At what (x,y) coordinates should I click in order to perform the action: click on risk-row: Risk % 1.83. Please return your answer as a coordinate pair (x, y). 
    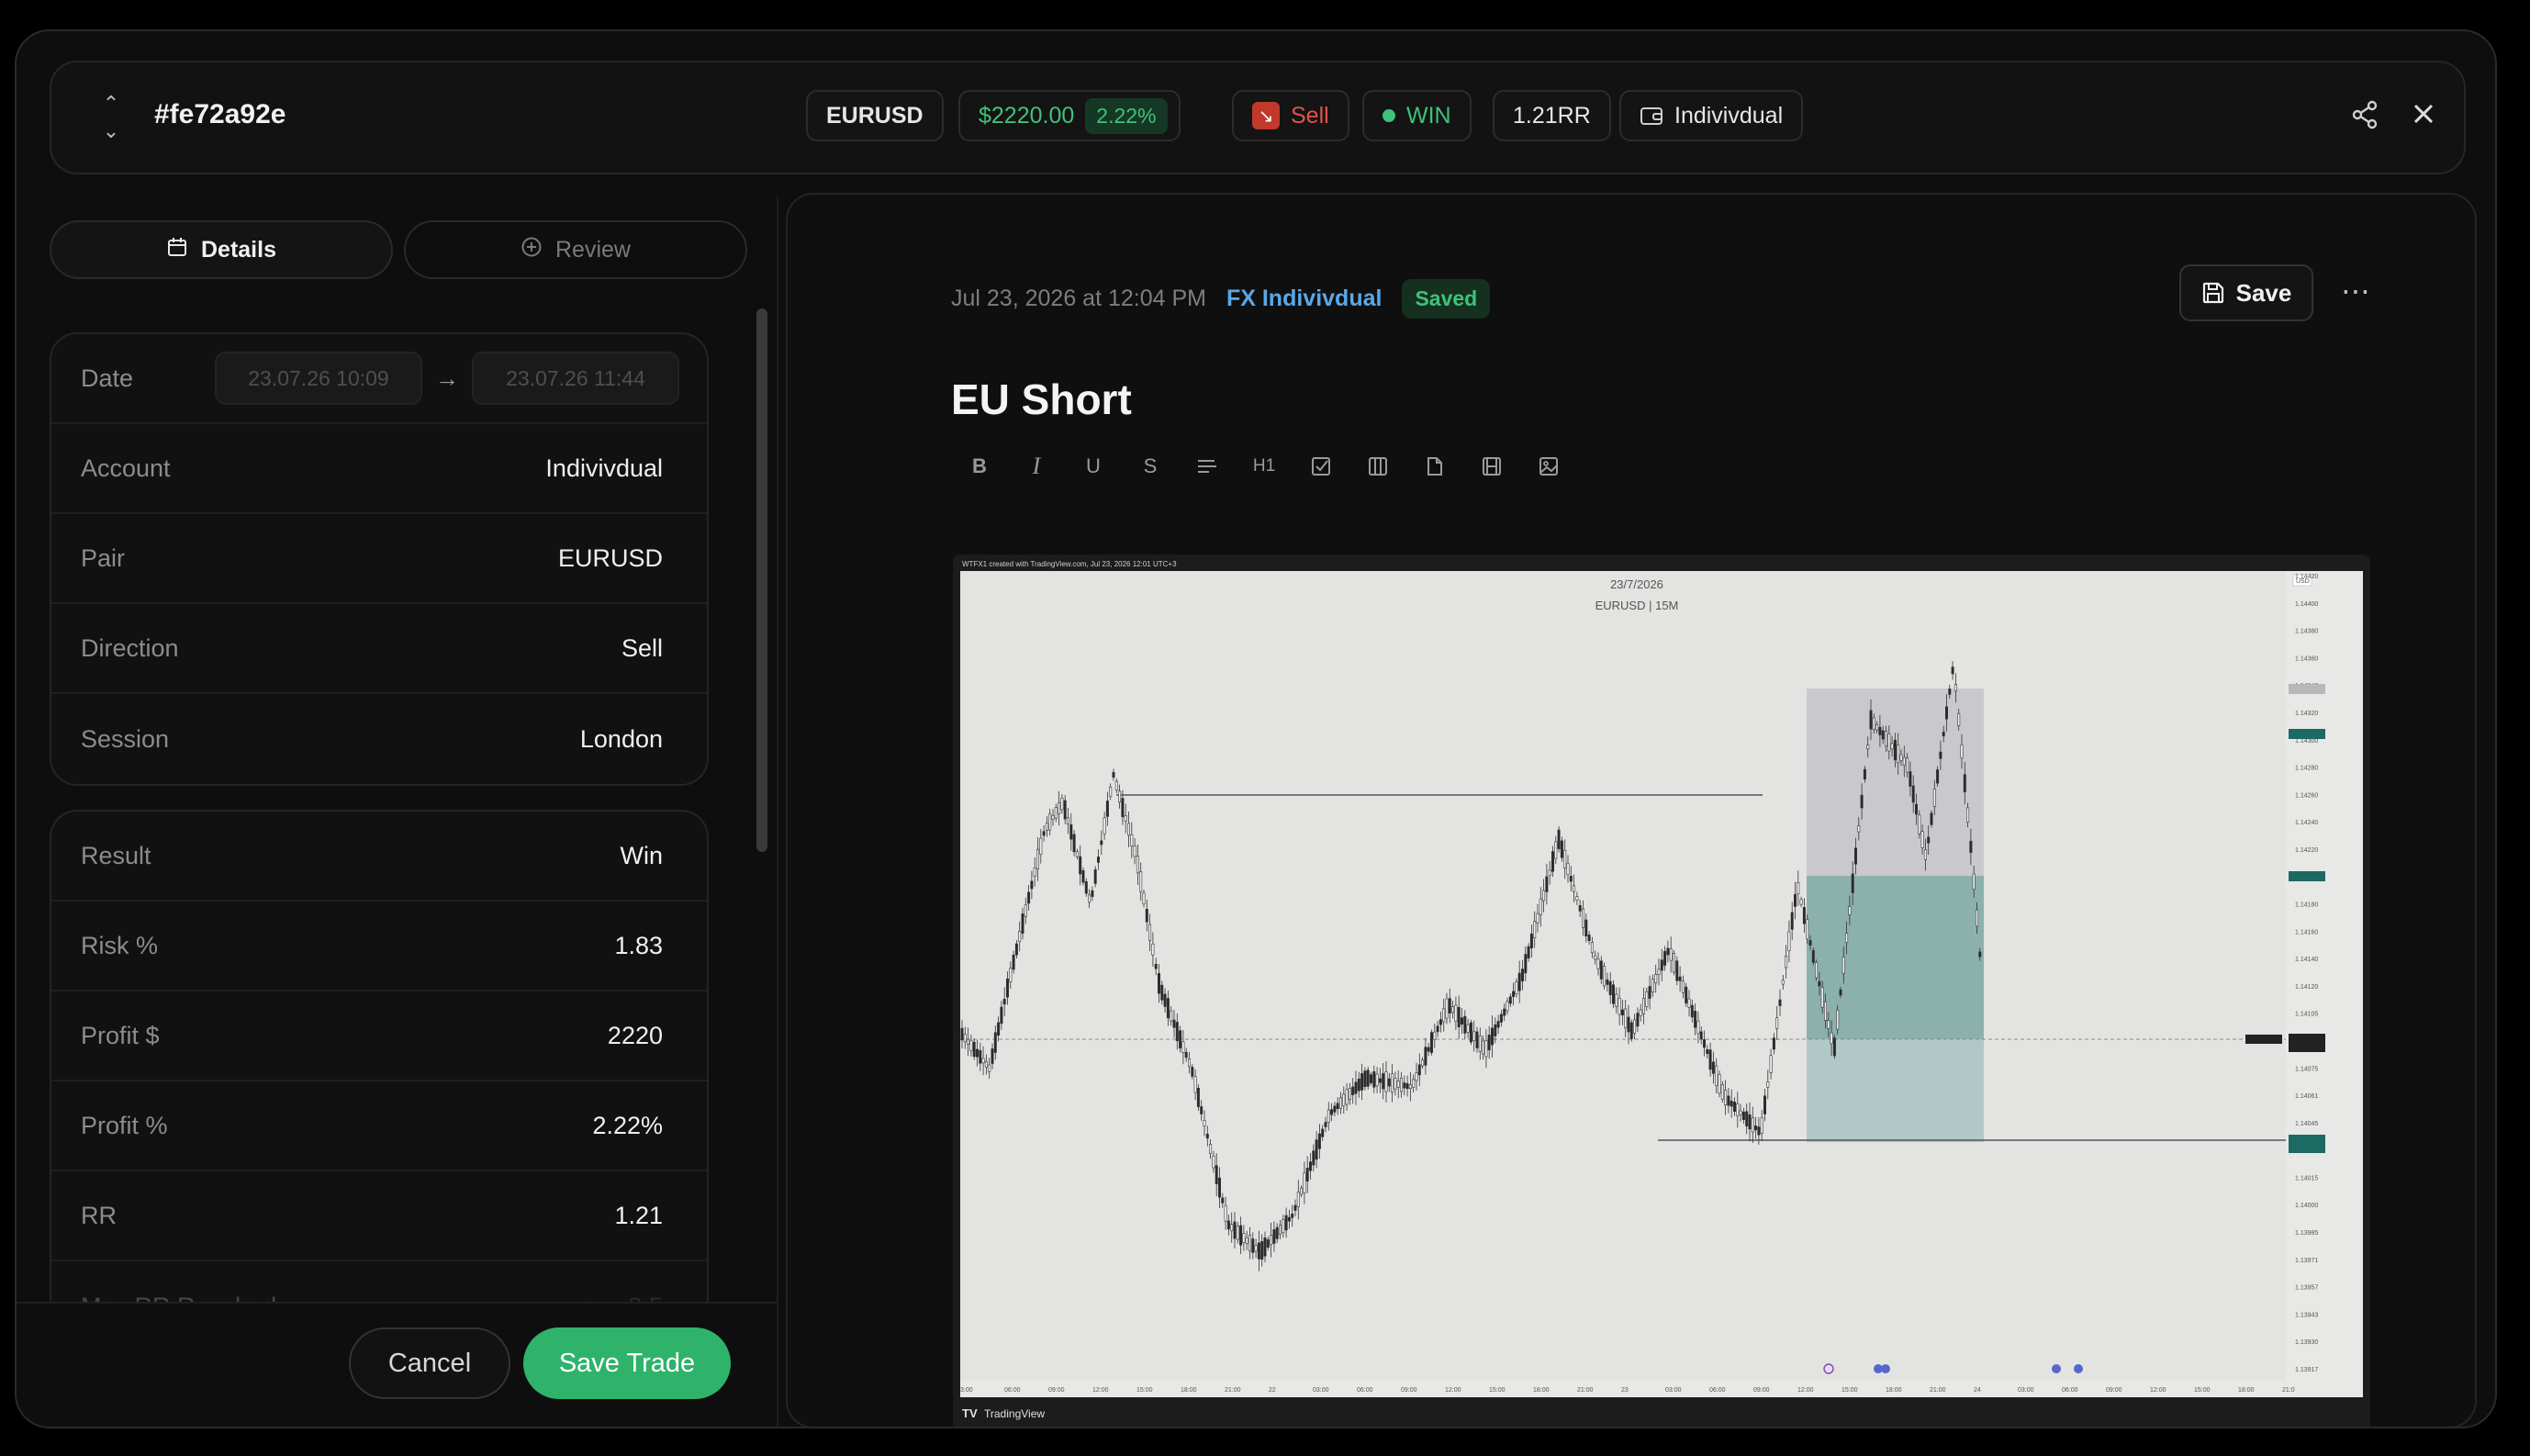
    Looking at the image, I should click on (379, 946).